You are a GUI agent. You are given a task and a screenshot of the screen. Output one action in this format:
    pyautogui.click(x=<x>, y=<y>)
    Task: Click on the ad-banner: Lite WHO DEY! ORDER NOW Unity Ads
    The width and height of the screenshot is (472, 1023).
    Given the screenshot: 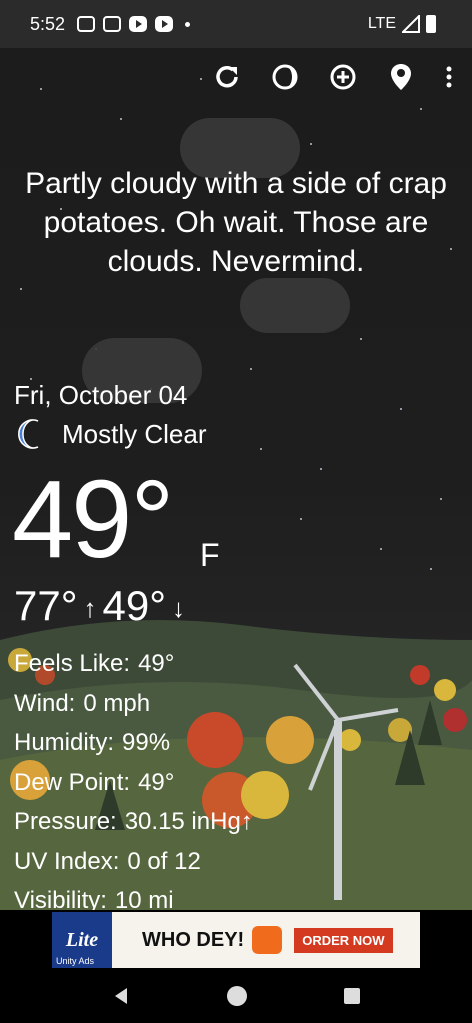 What is the action you would take?
    pyautogui.click(x=236, y=940)
    